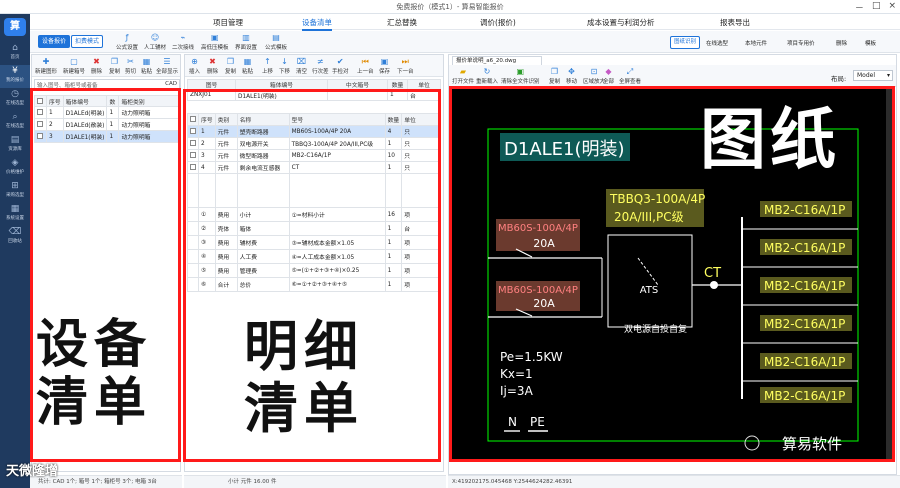 This screenshot has width=900, height=488. Describe the element at coordinates (54, 41) in the screenshot. I see `mode-quote-button: 设备报价` at that location.